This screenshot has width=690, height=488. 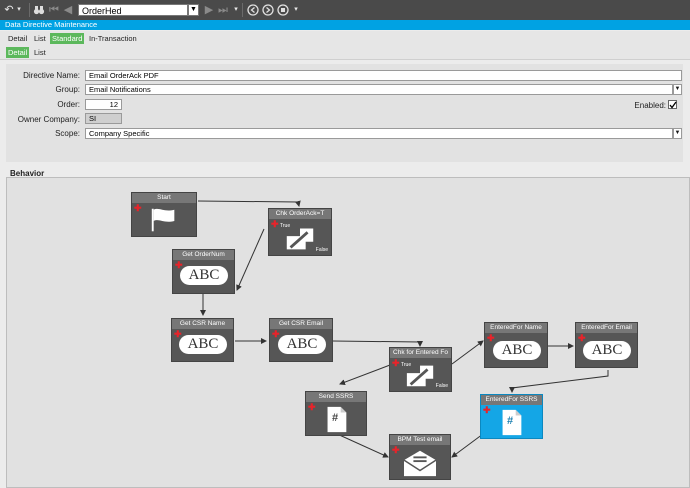 What do you see at coordinates (68, 10) in the screenshot?
I see `previous-record-icon: ◀` at bounding box center [68, 10].